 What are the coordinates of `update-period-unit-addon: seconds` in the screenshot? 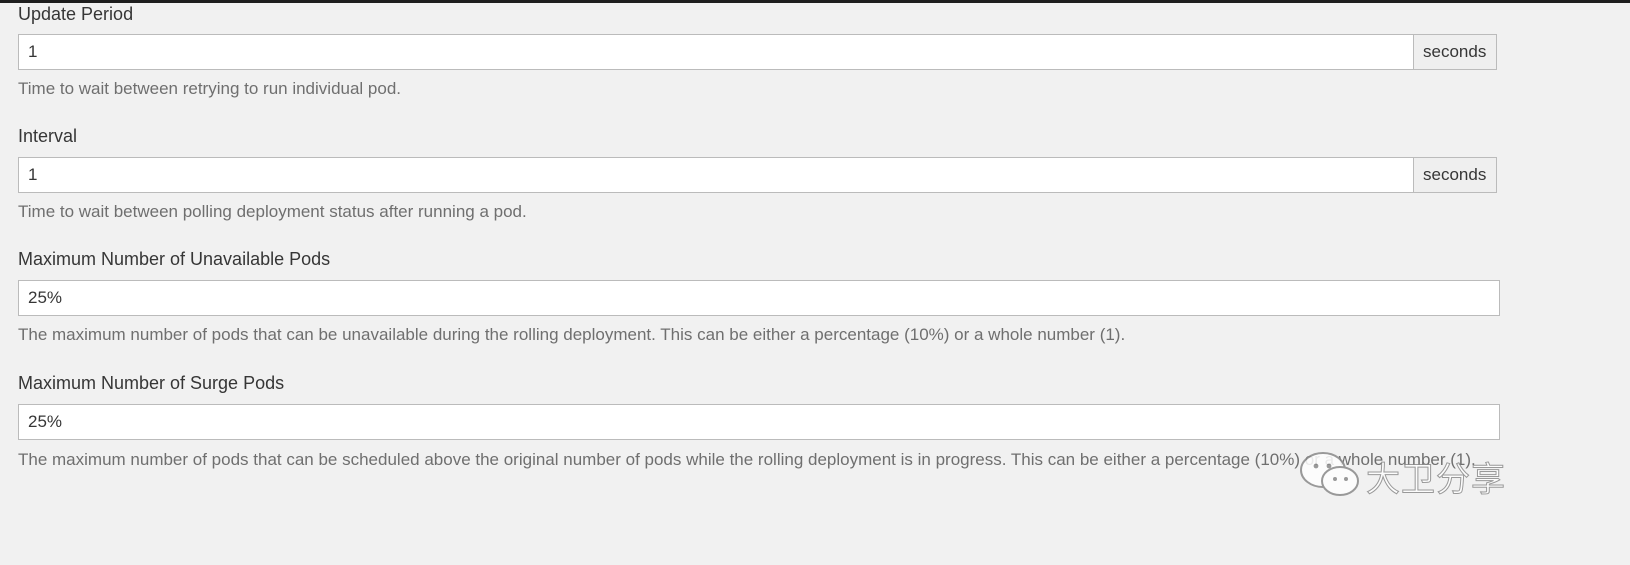 It's located at (1455, 52).